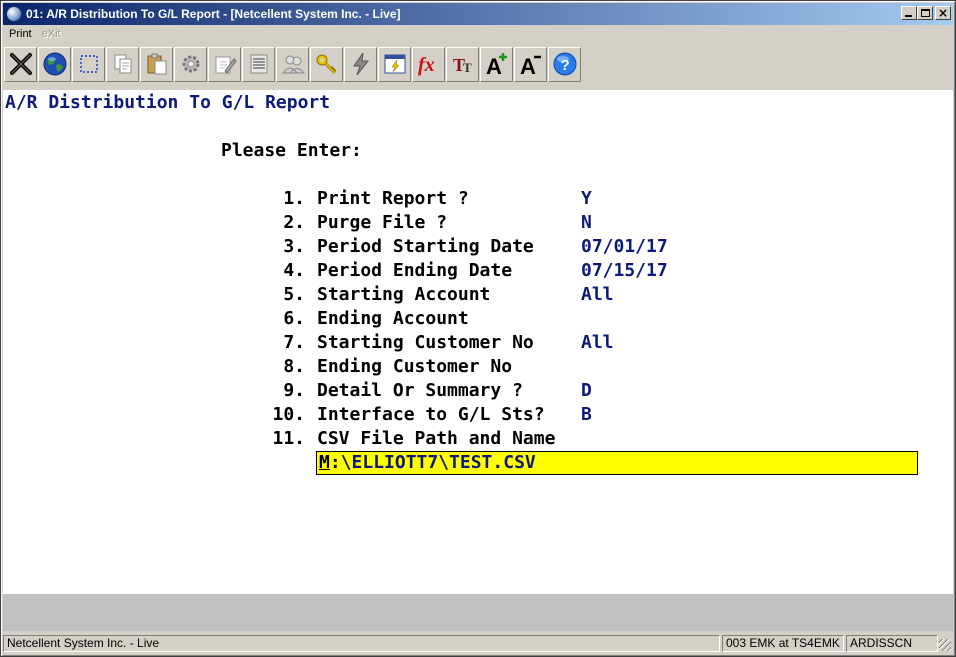 The image size is (956, 657). What do you see at coordinates (908, 16) in the screenshot?
I see `minimize-icon` at bounding box center [908, 16].